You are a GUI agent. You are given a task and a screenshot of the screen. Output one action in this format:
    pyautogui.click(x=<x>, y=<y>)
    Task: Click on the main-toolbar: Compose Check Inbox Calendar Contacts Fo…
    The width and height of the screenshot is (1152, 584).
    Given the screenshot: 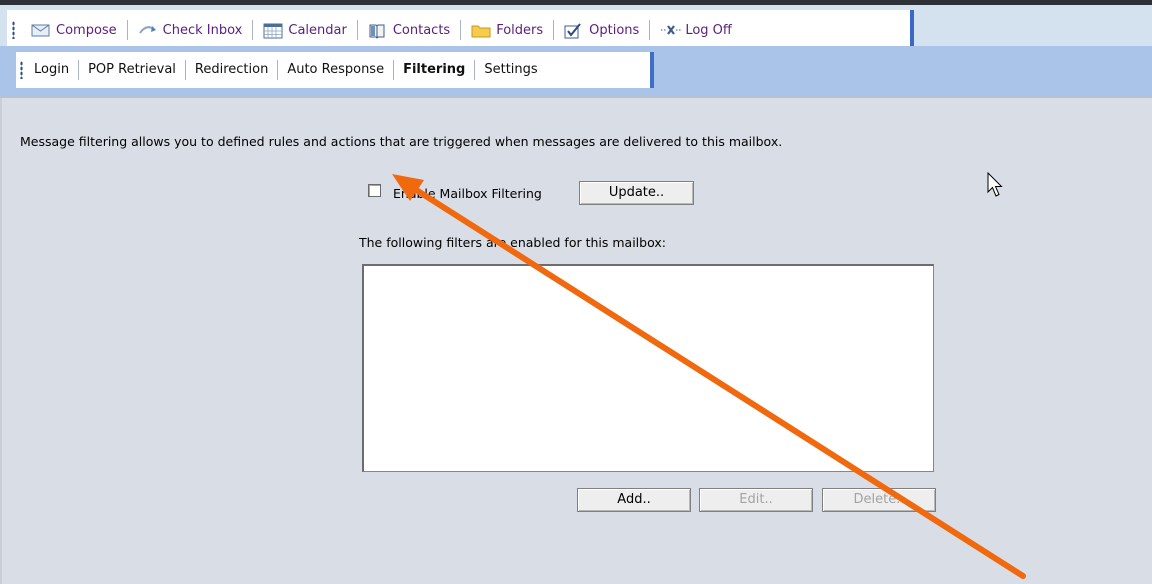 What is the action you would take?
    pyautogui.click(x=576, y=25)
    